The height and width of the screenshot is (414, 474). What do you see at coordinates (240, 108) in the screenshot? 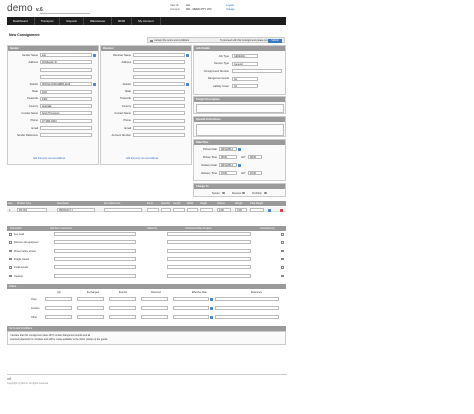
I see `freight-description-input` at bounding box center [240, 108].